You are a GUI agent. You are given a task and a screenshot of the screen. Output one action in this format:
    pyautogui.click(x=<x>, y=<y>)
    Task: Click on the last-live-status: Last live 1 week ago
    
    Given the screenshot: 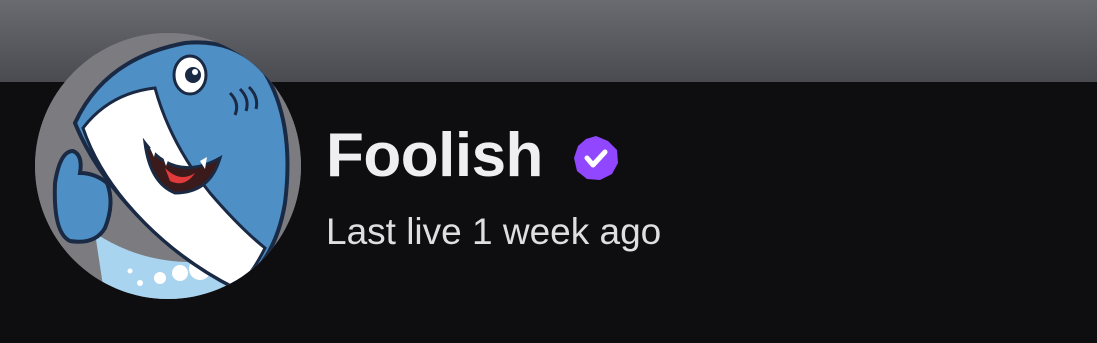 What is the action you would take?
    pyautogui.click(x=494, y=231)
    